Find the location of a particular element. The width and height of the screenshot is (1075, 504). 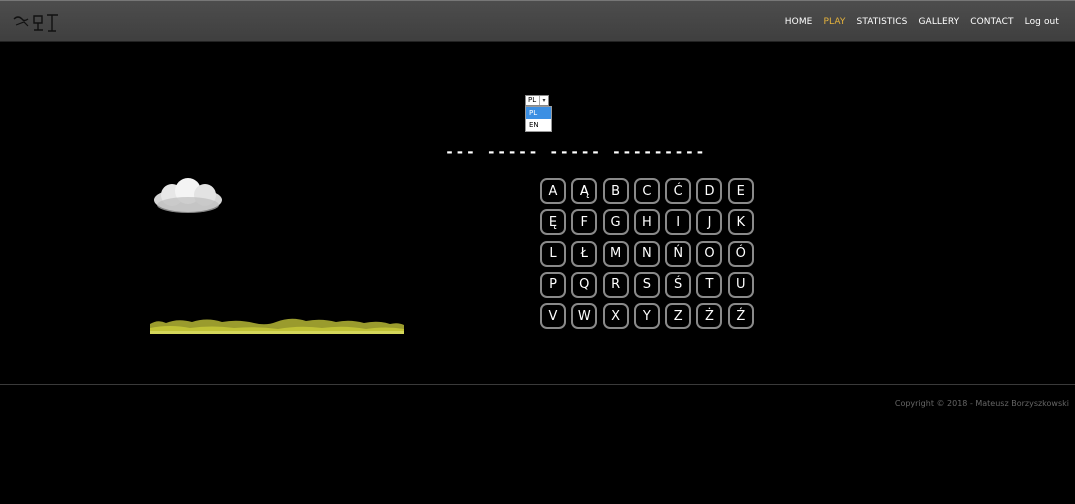

letter-button: Ę is located at coordinates (553, 222).